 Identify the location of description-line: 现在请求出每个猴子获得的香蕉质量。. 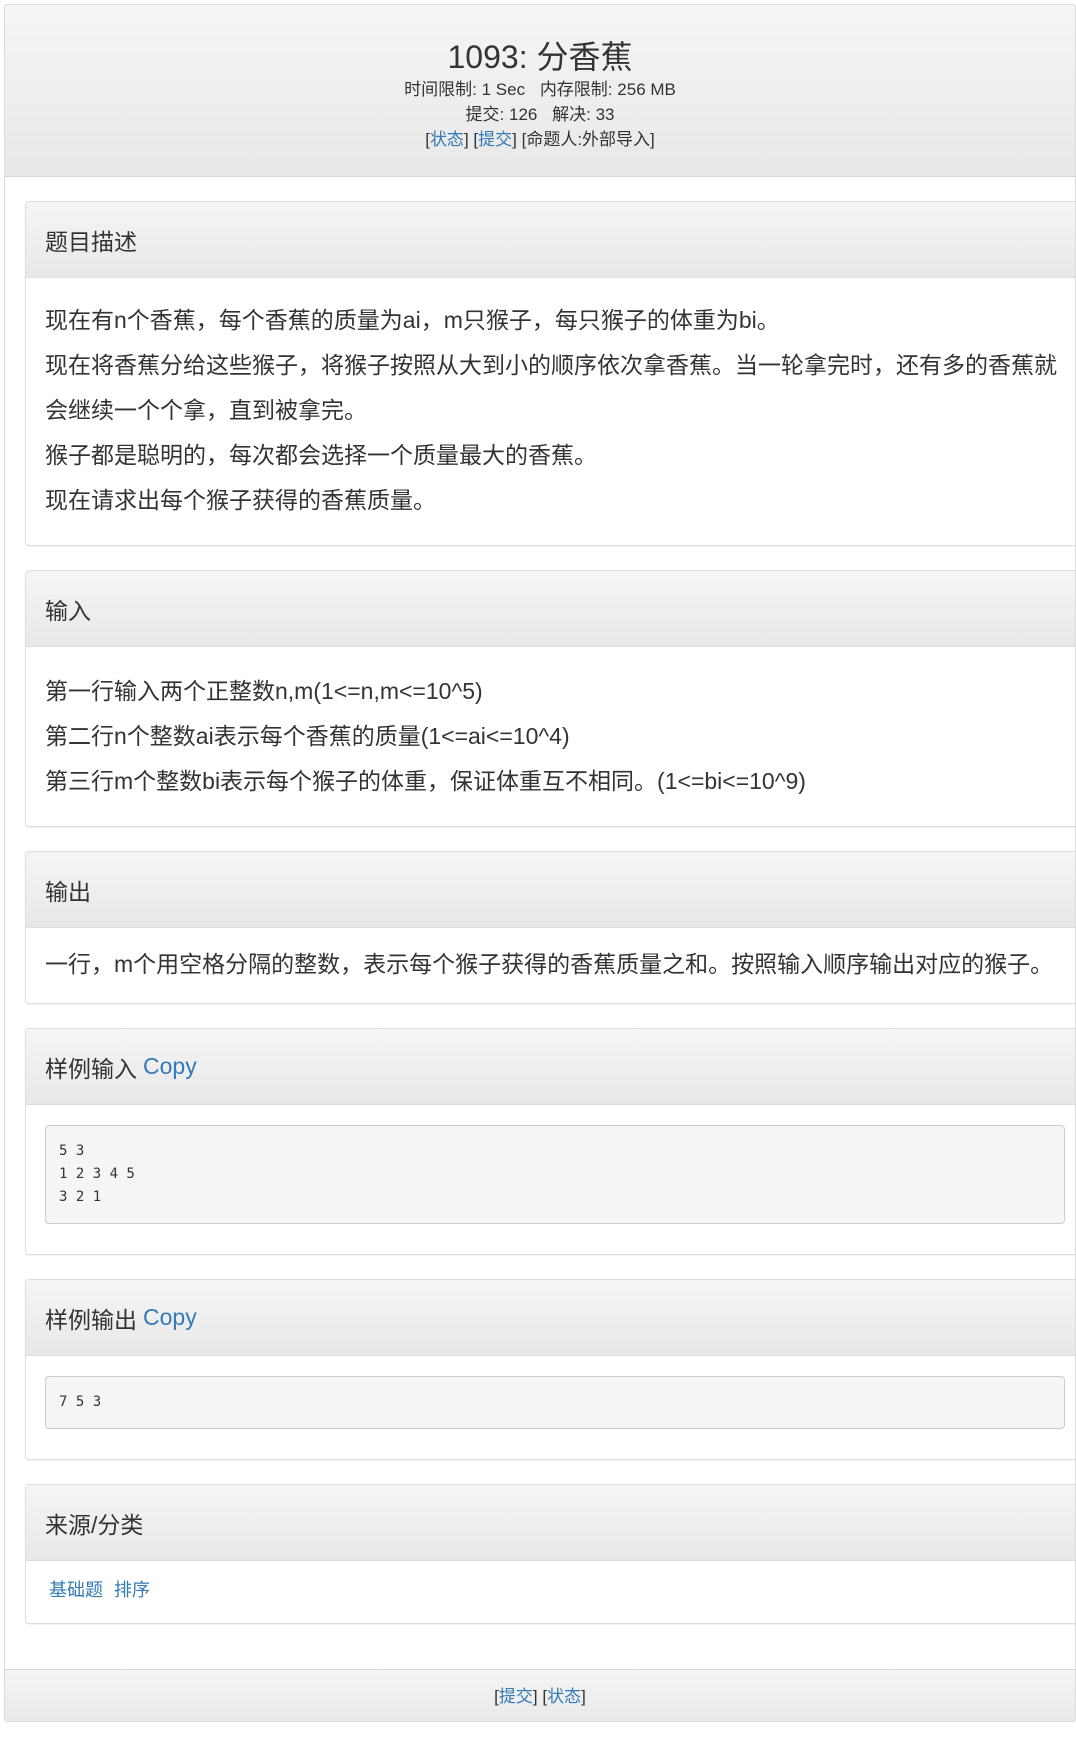
(240, 500).